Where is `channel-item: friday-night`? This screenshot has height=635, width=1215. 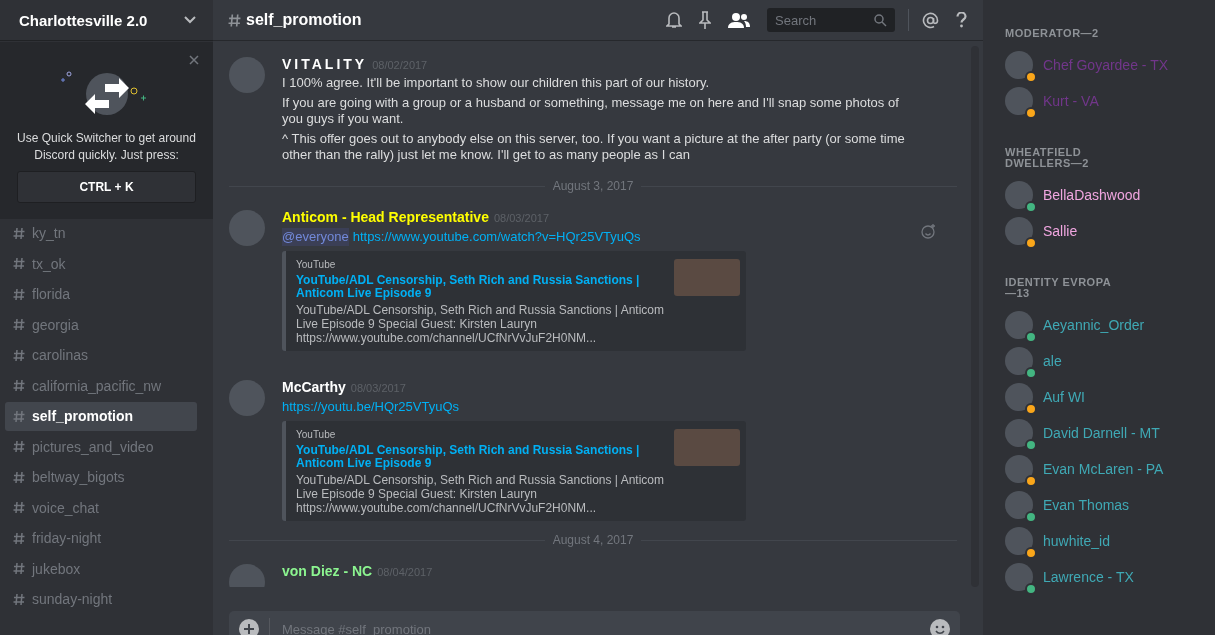
channel-item: friday-night is located at coordinates (101, 538).